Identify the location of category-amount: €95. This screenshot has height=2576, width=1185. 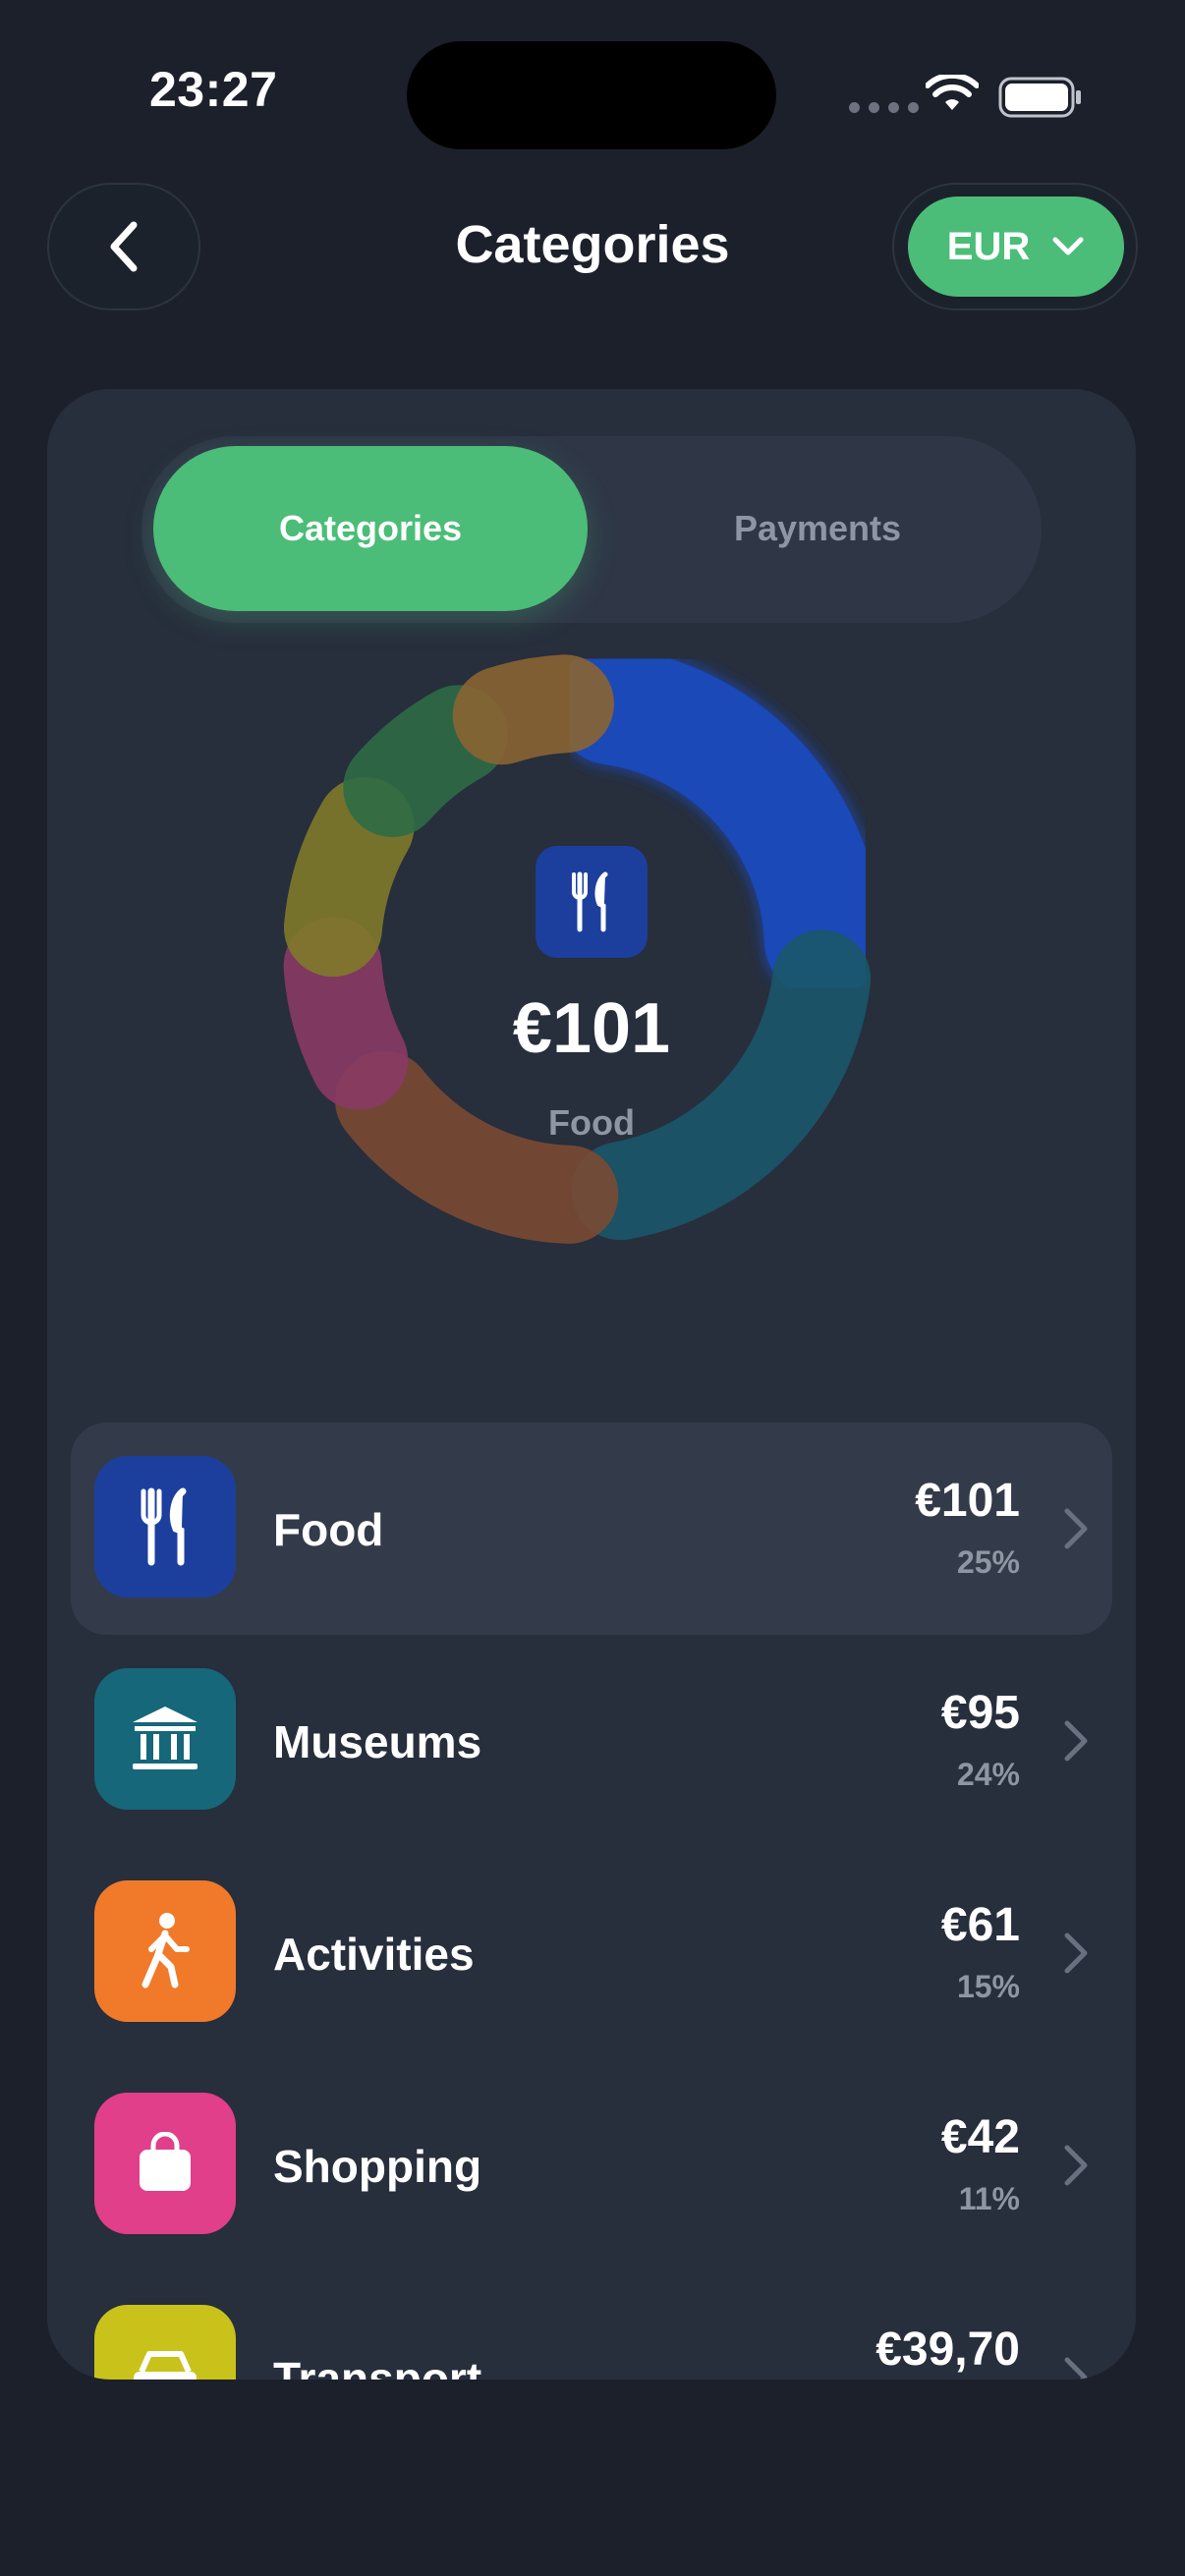
(980, 1713).